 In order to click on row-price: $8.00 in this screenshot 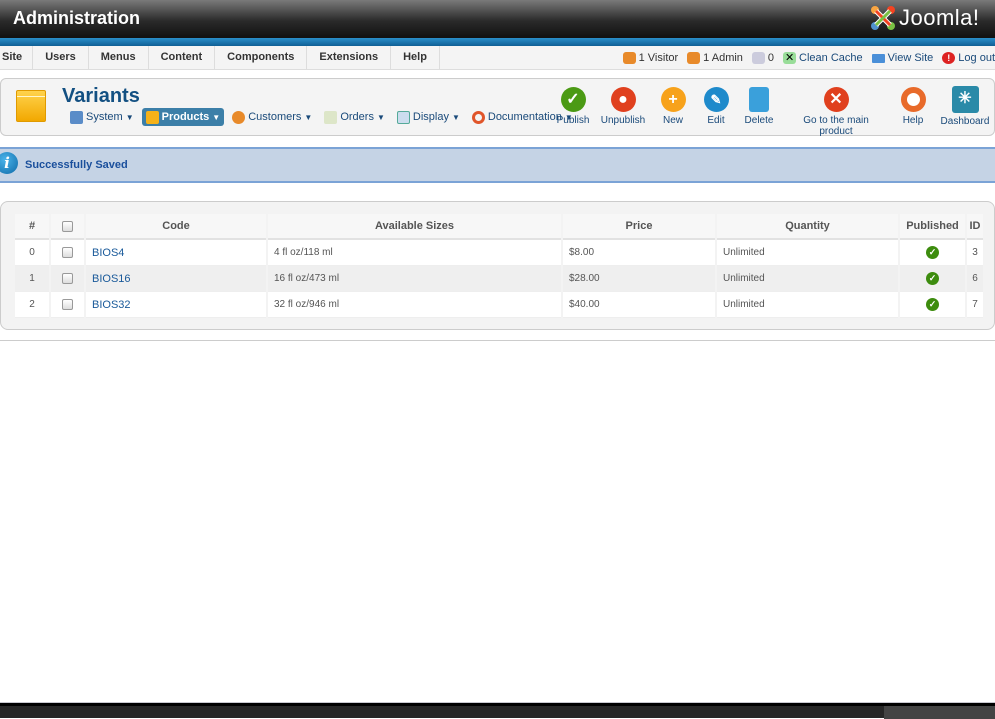, I will do `click(639, 253)`.